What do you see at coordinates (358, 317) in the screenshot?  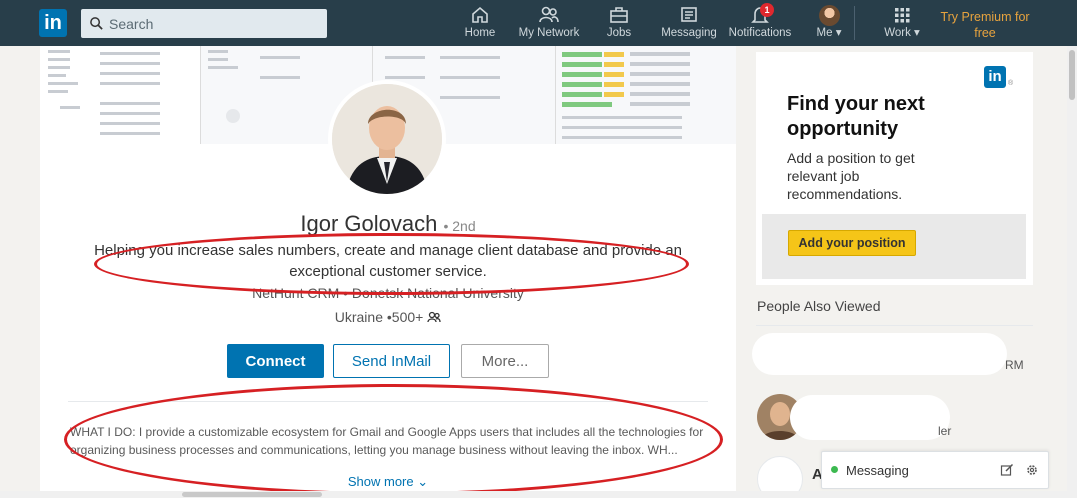 I see `profile-location: Ukraine` at bounding box center [358, 317].